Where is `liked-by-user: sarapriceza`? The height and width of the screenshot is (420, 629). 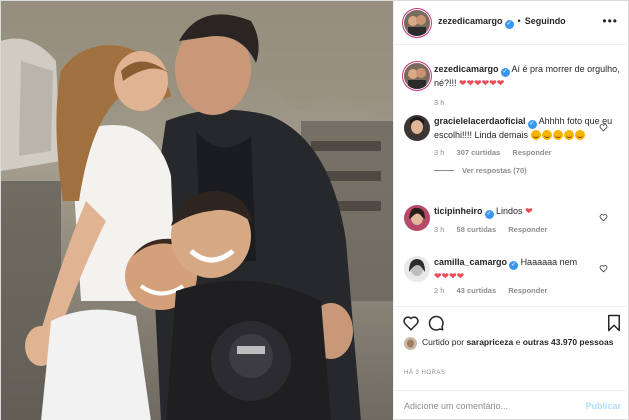
liked-by-user: sarapriceza is located at coordinates (489, 342).